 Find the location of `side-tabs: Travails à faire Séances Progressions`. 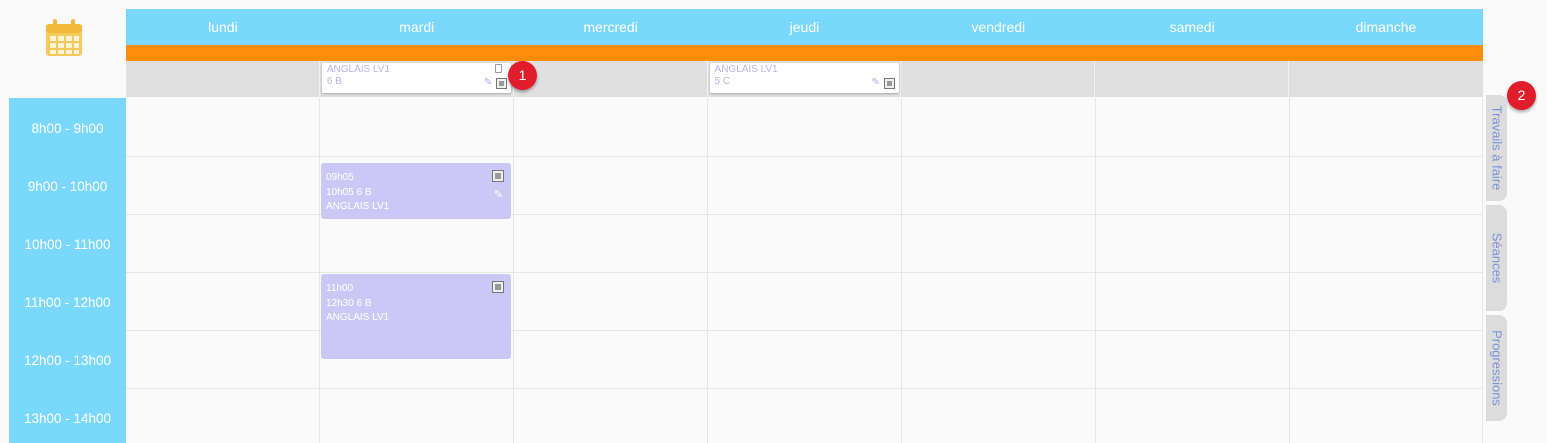

side-tabs: Travails à faire Séances Progressions is located at coordinates (1497, 260).